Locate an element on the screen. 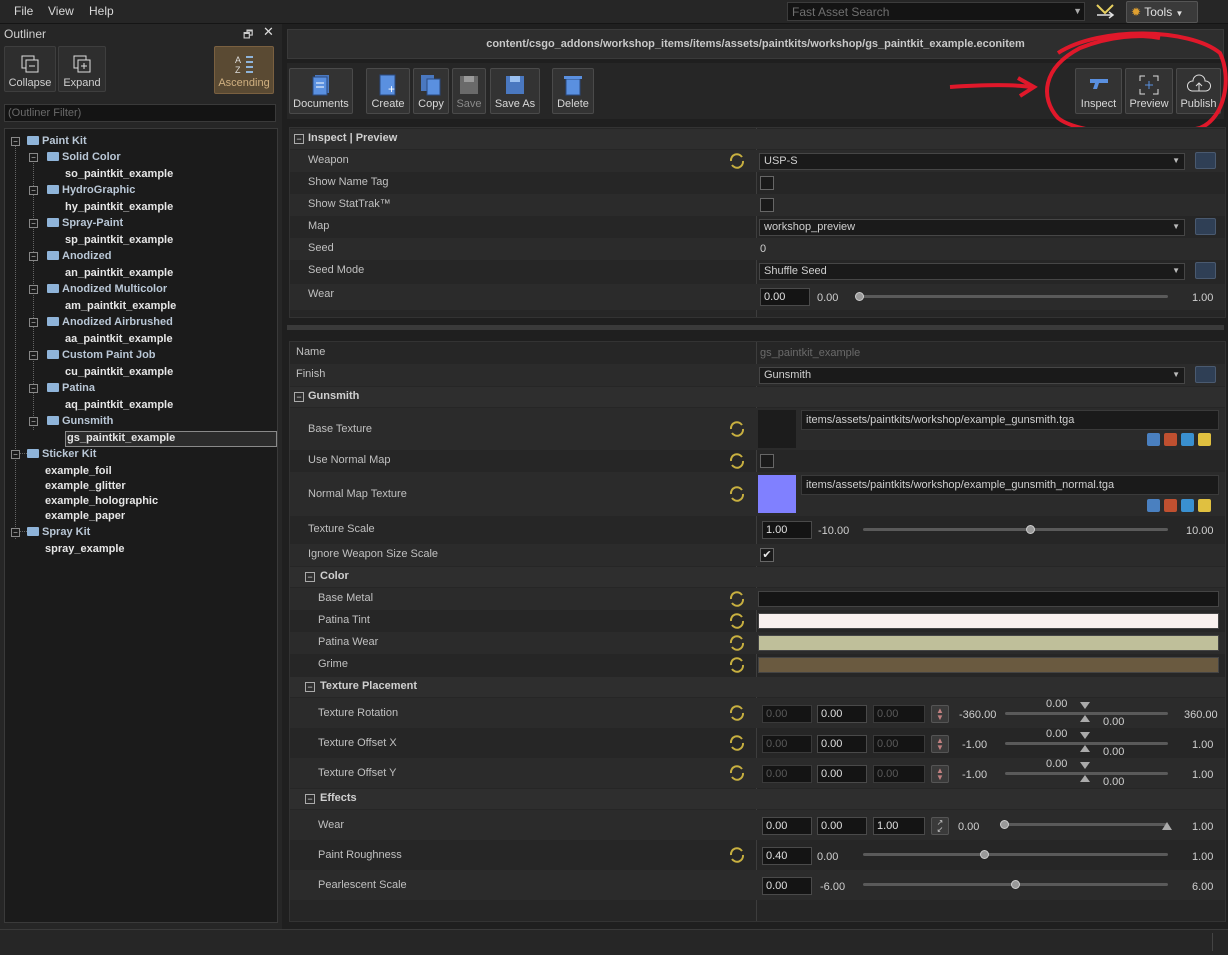  tree-item-leaf: an_paintkit_example is located at coordinates (119, 273).